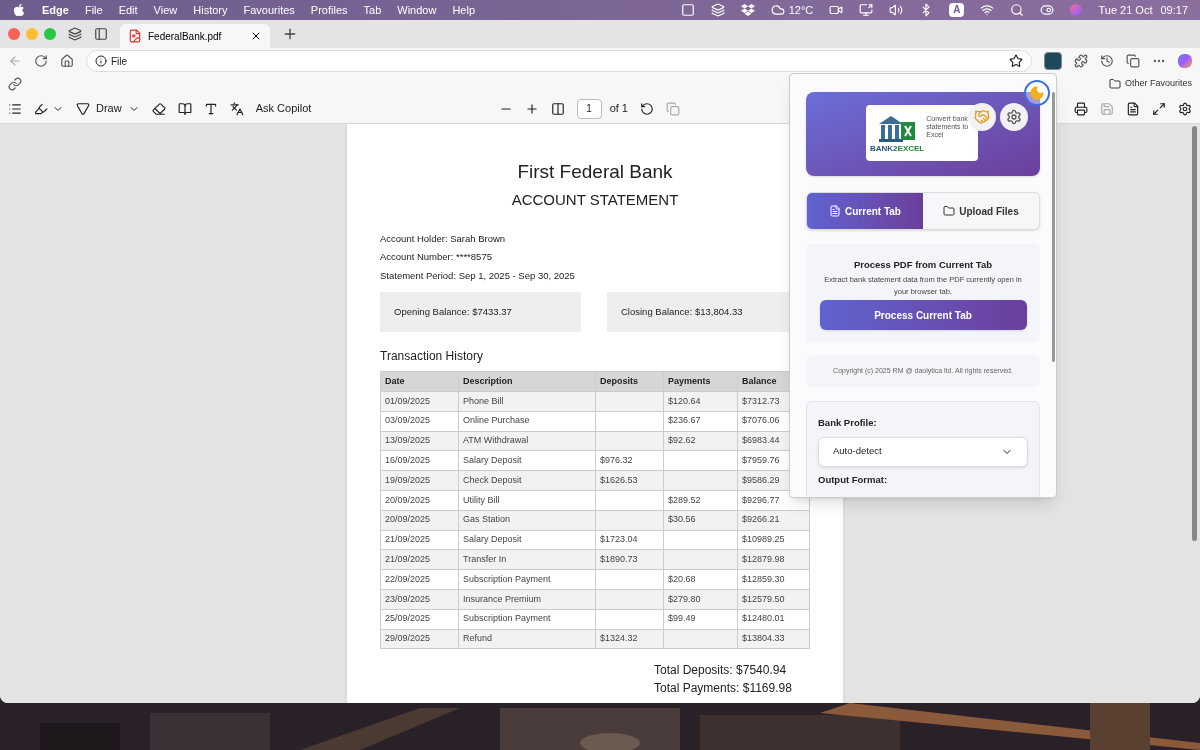  I want to click on table-cell: $12879.98, so click(773, 559).